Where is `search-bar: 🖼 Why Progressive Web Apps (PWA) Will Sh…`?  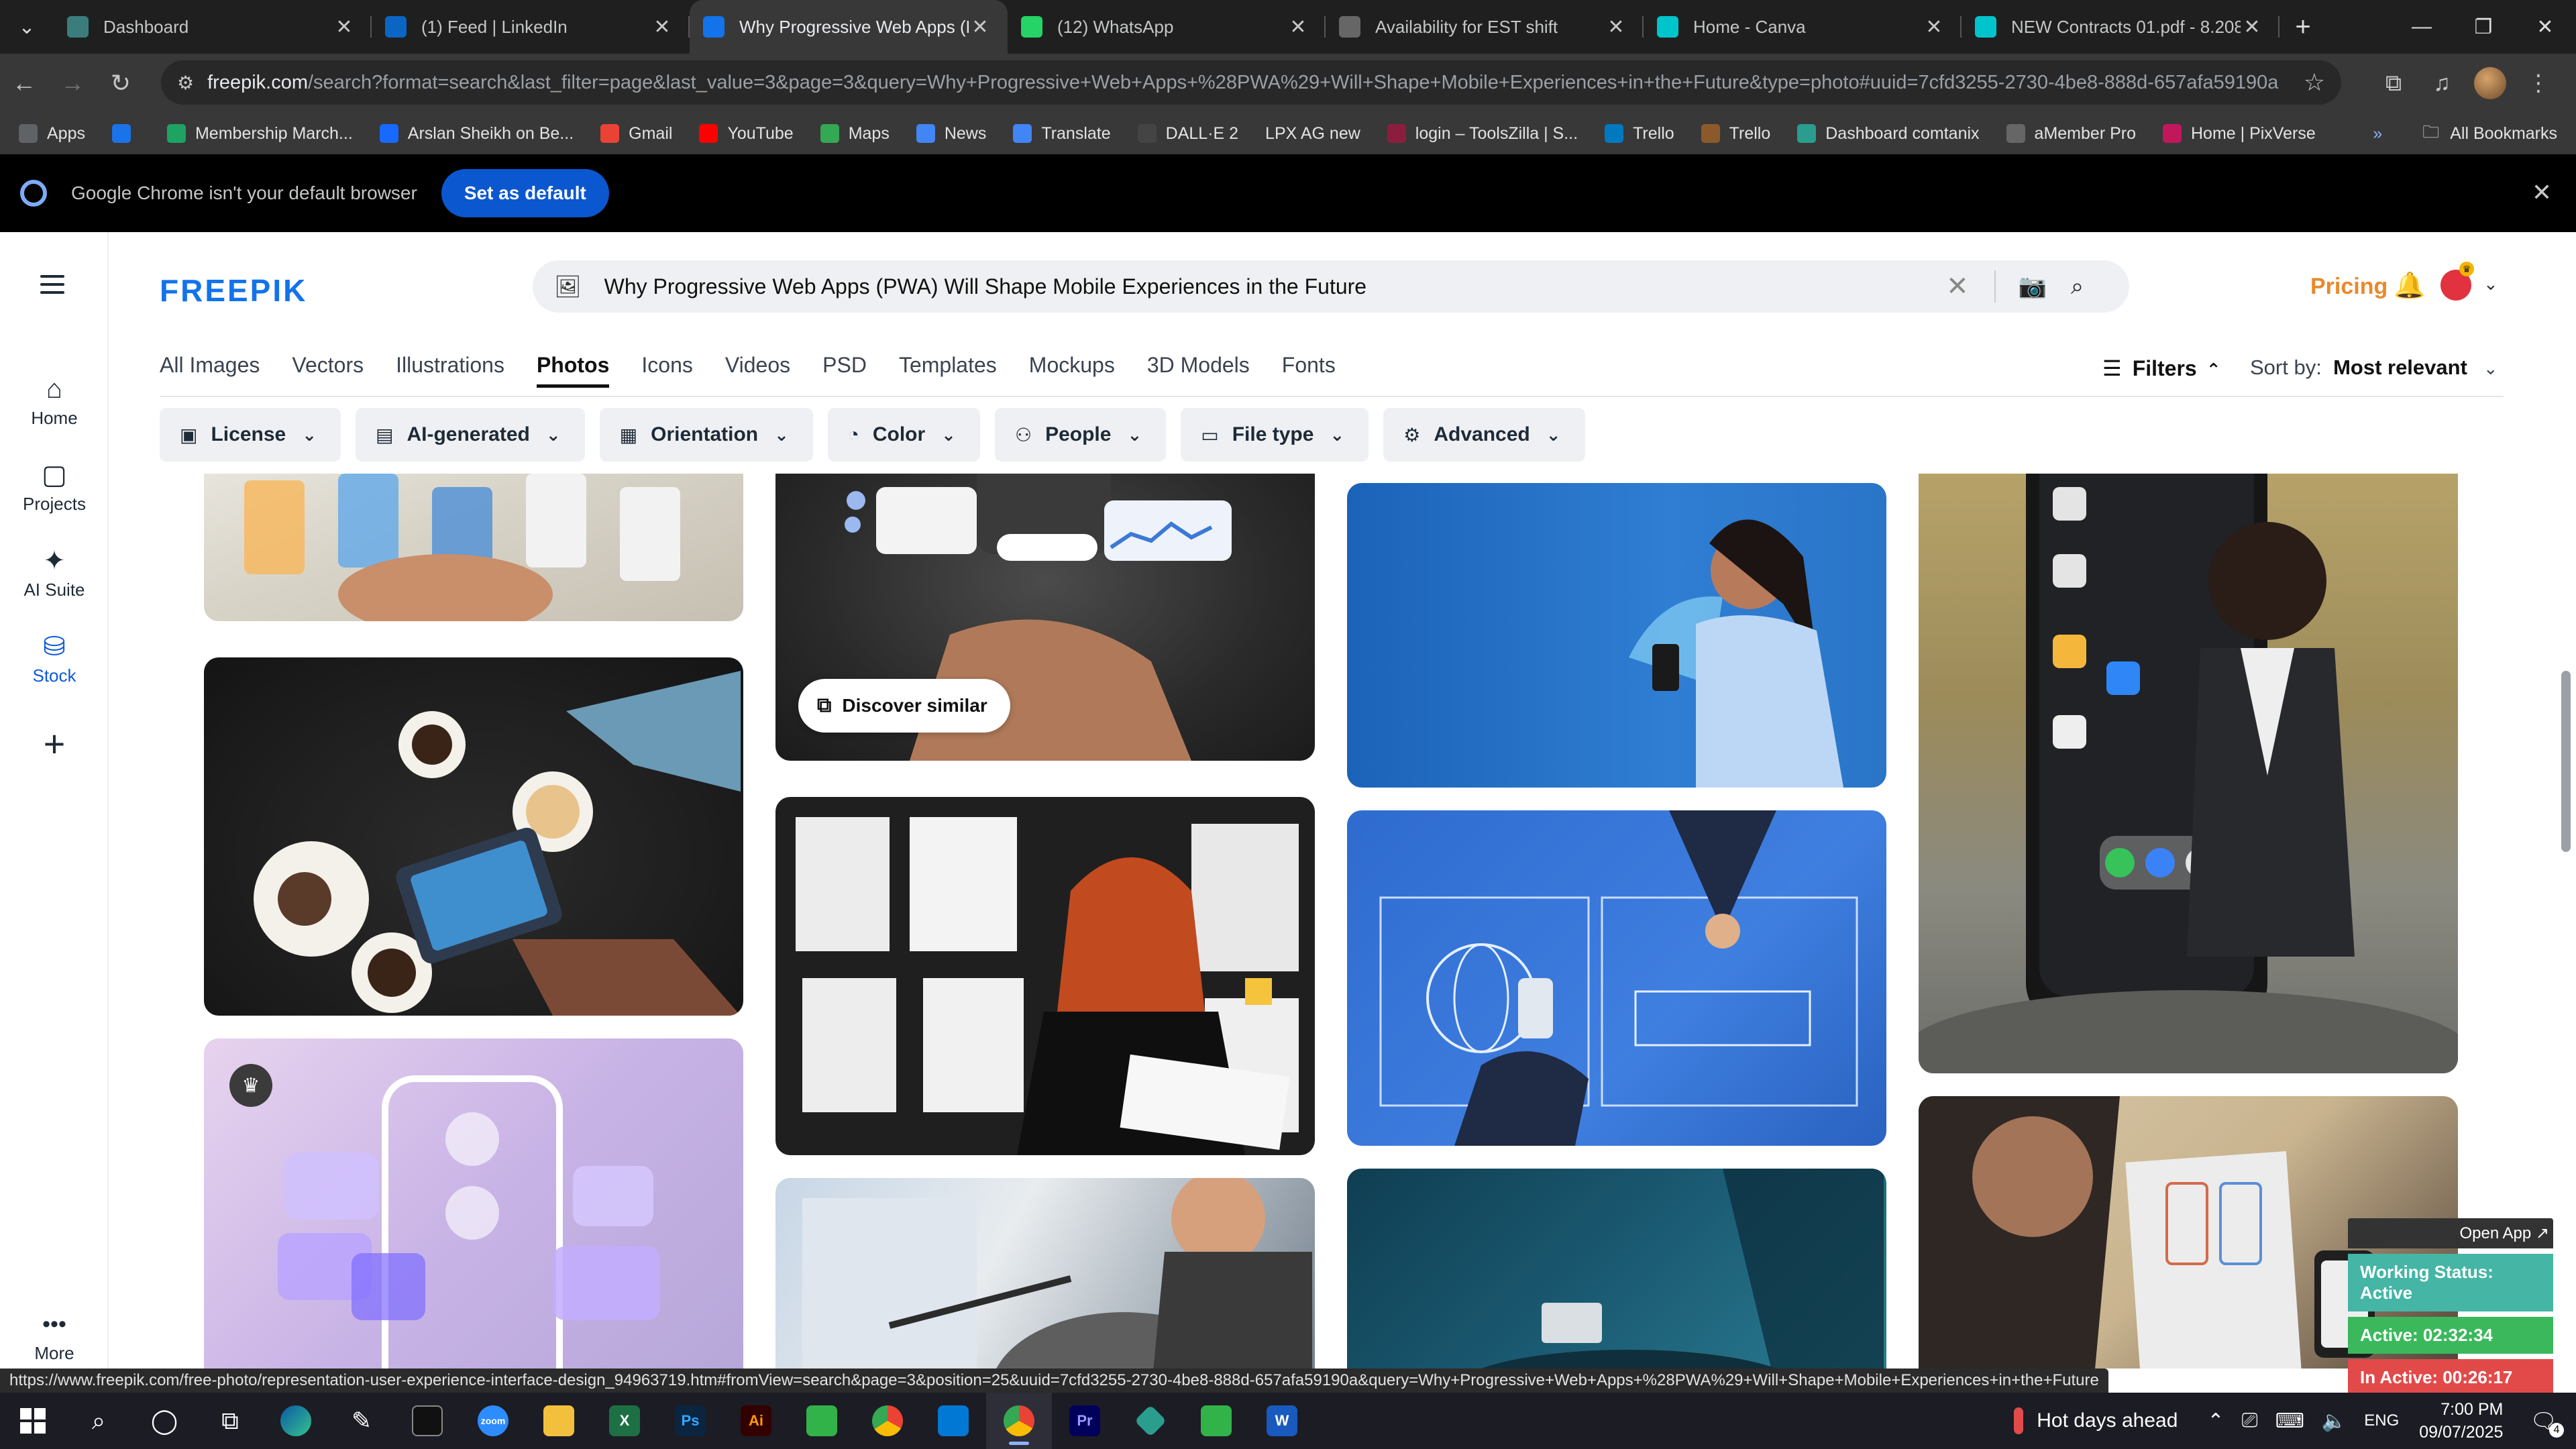
search-bar: 🖼 Why Progressive Web Apps (PWA) Will Sh… is located at coordinates (1331, 286).